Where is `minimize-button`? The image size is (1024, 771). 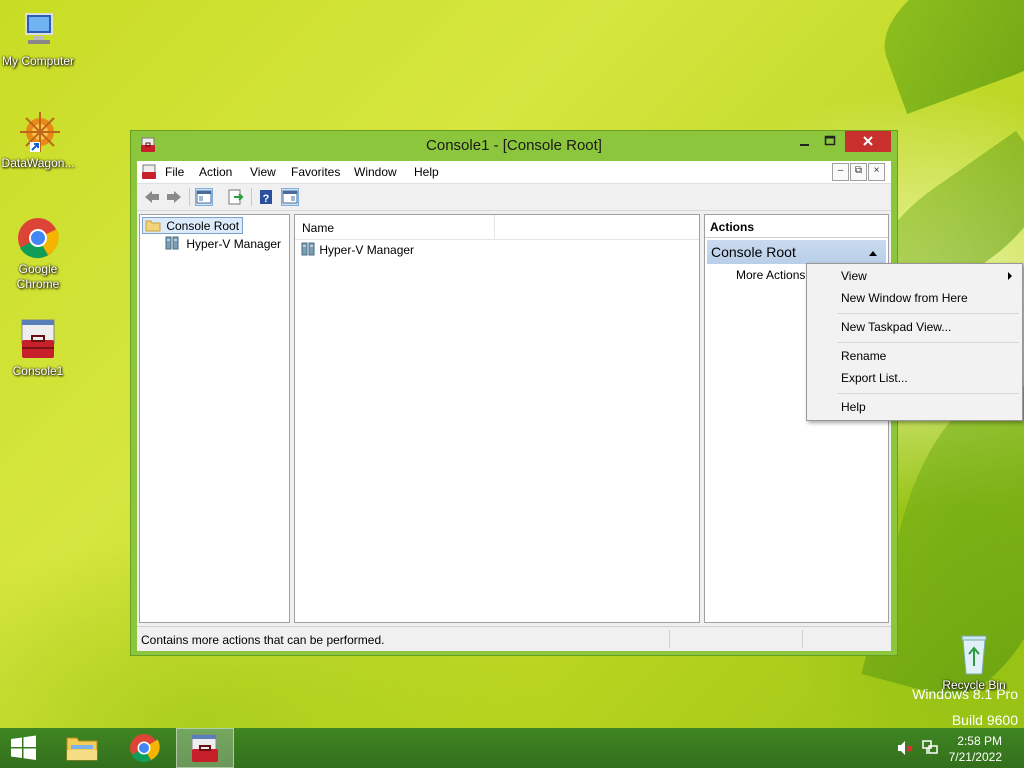 minimize-button is located at coordinates (804, 142).